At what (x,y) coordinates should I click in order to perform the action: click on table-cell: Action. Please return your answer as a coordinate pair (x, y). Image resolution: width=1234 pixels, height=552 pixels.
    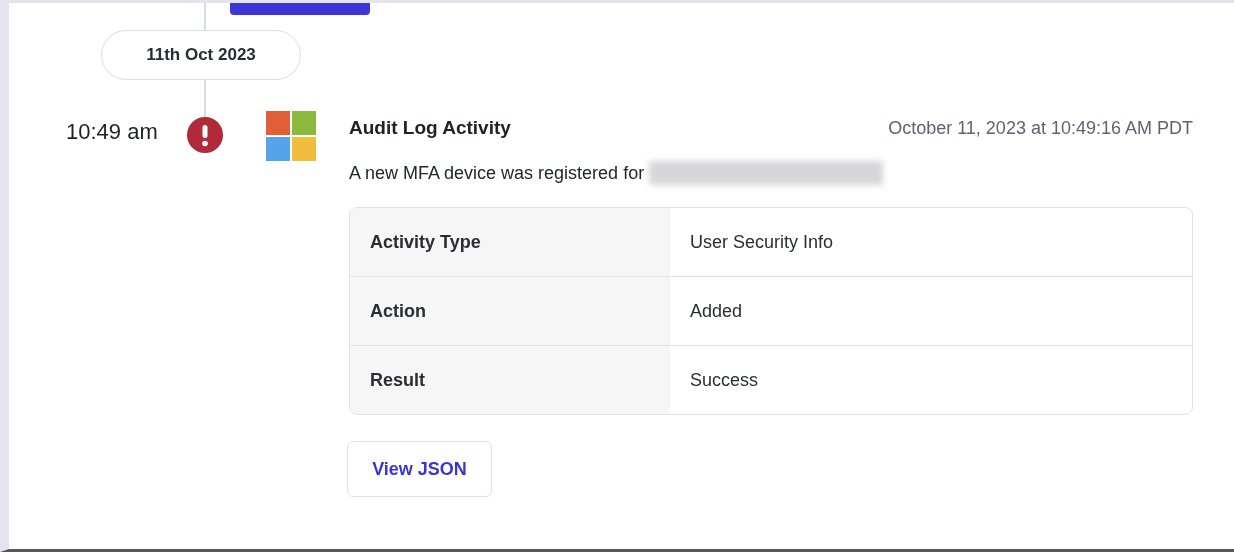
    Looking at the image, I should click on (510, 311).